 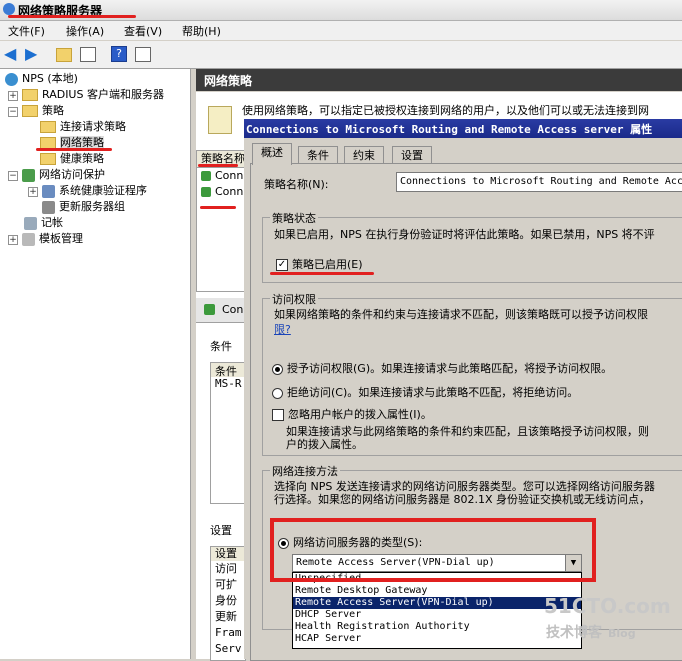 I want to click on toolbar: ◀ ▶ ?, so click(x=341, y=55).